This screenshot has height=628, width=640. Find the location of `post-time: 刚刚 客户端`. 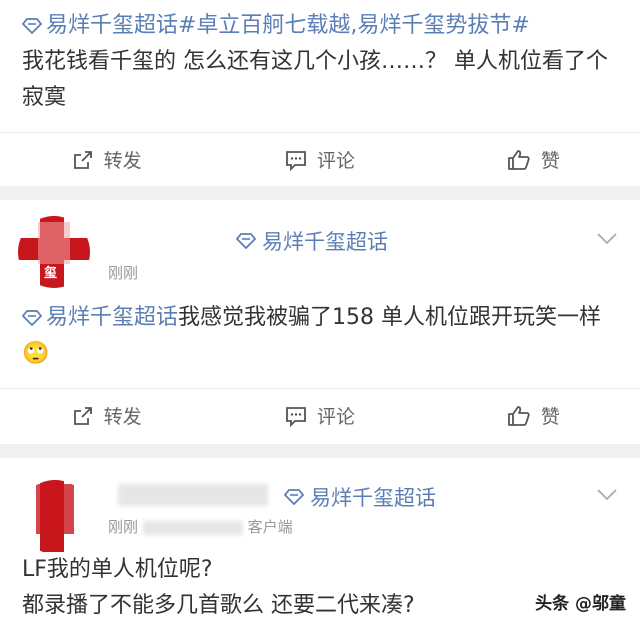

post-time: 刚刚 客户端 is located at coordinates (200, 526).